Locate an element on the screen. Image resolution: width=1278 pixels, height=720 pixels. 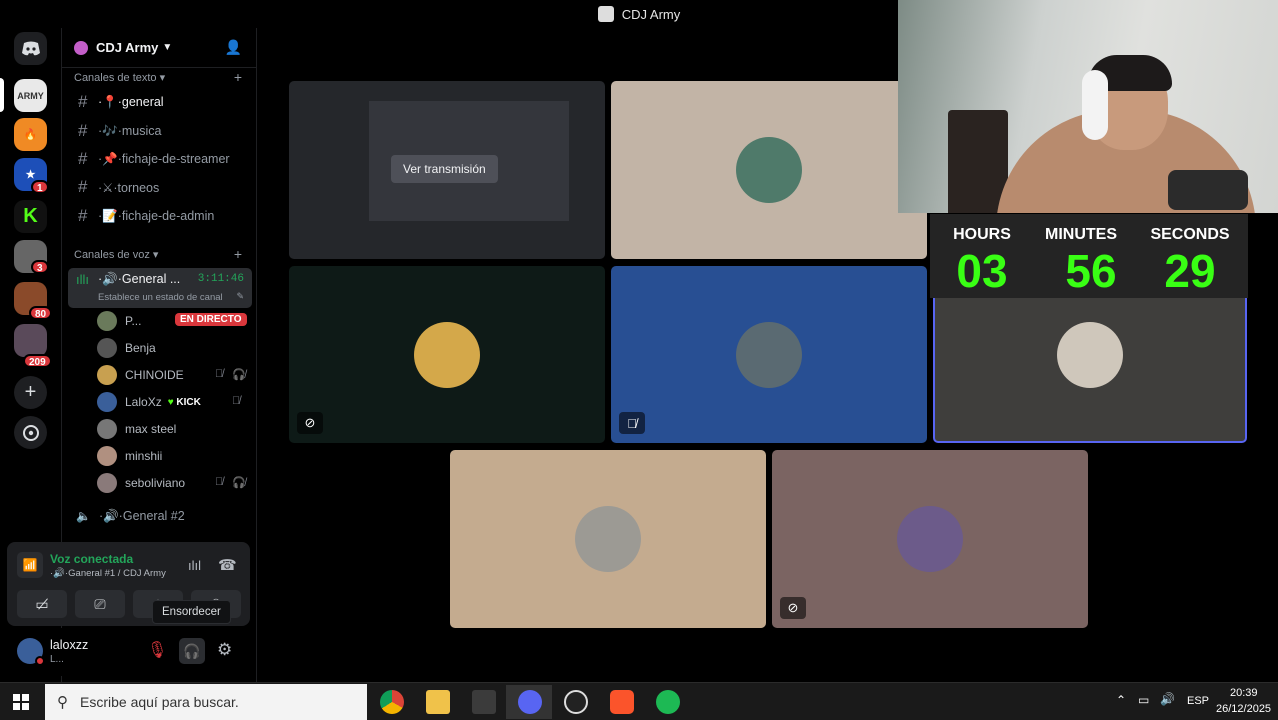
settings-gear-icon: ⚙ is located at coordinates (224, 650).